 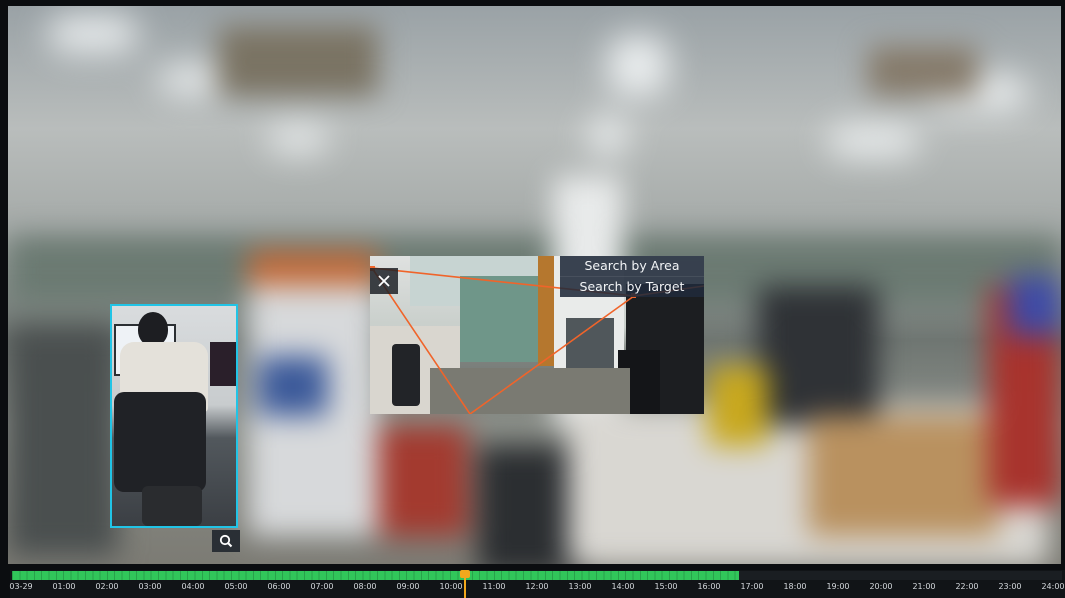 I want to click on person-head, so click(x=153, y=329).